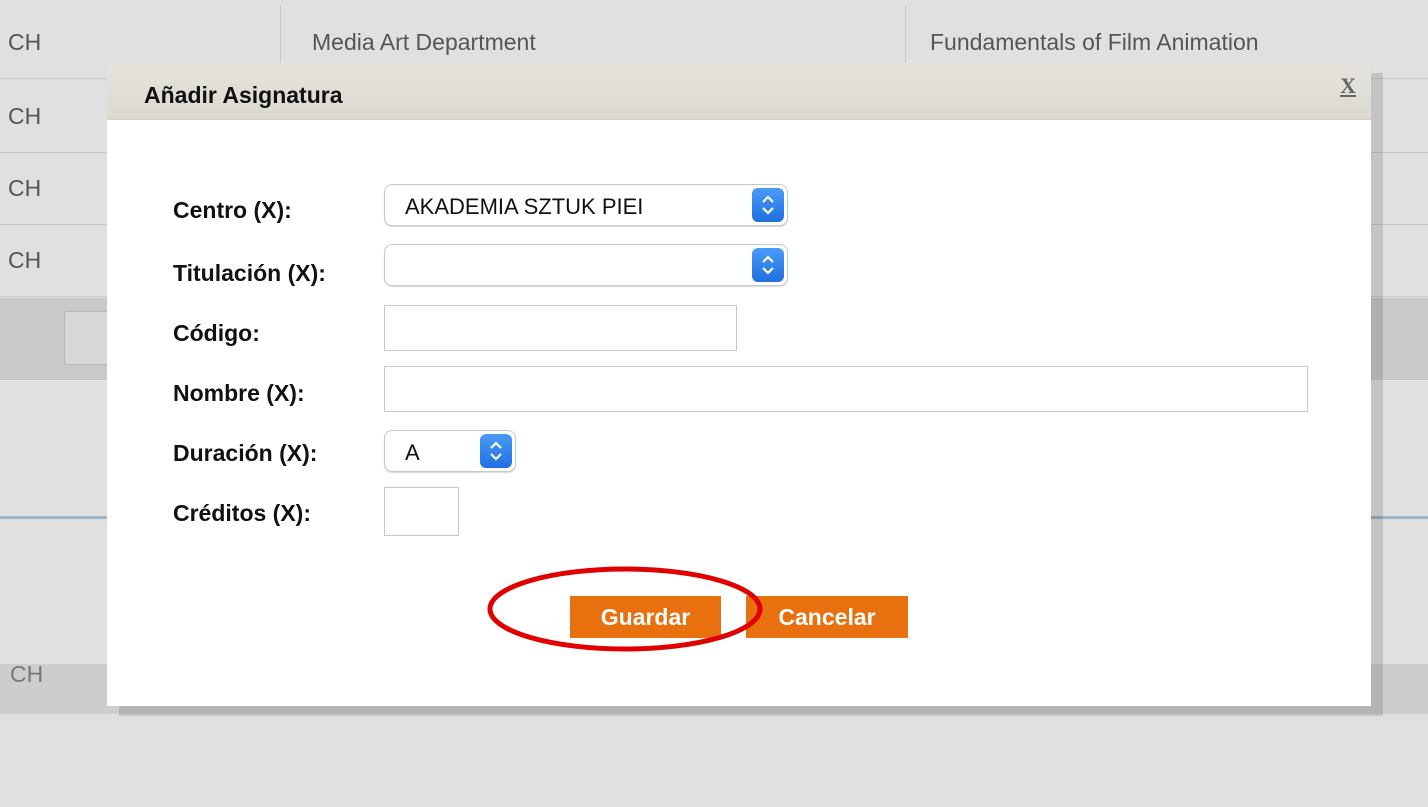  What do you see at coordinates (412, 452) in the screenshot?
I see `duracion-selected-value: A` at bounding box center [412, 452].